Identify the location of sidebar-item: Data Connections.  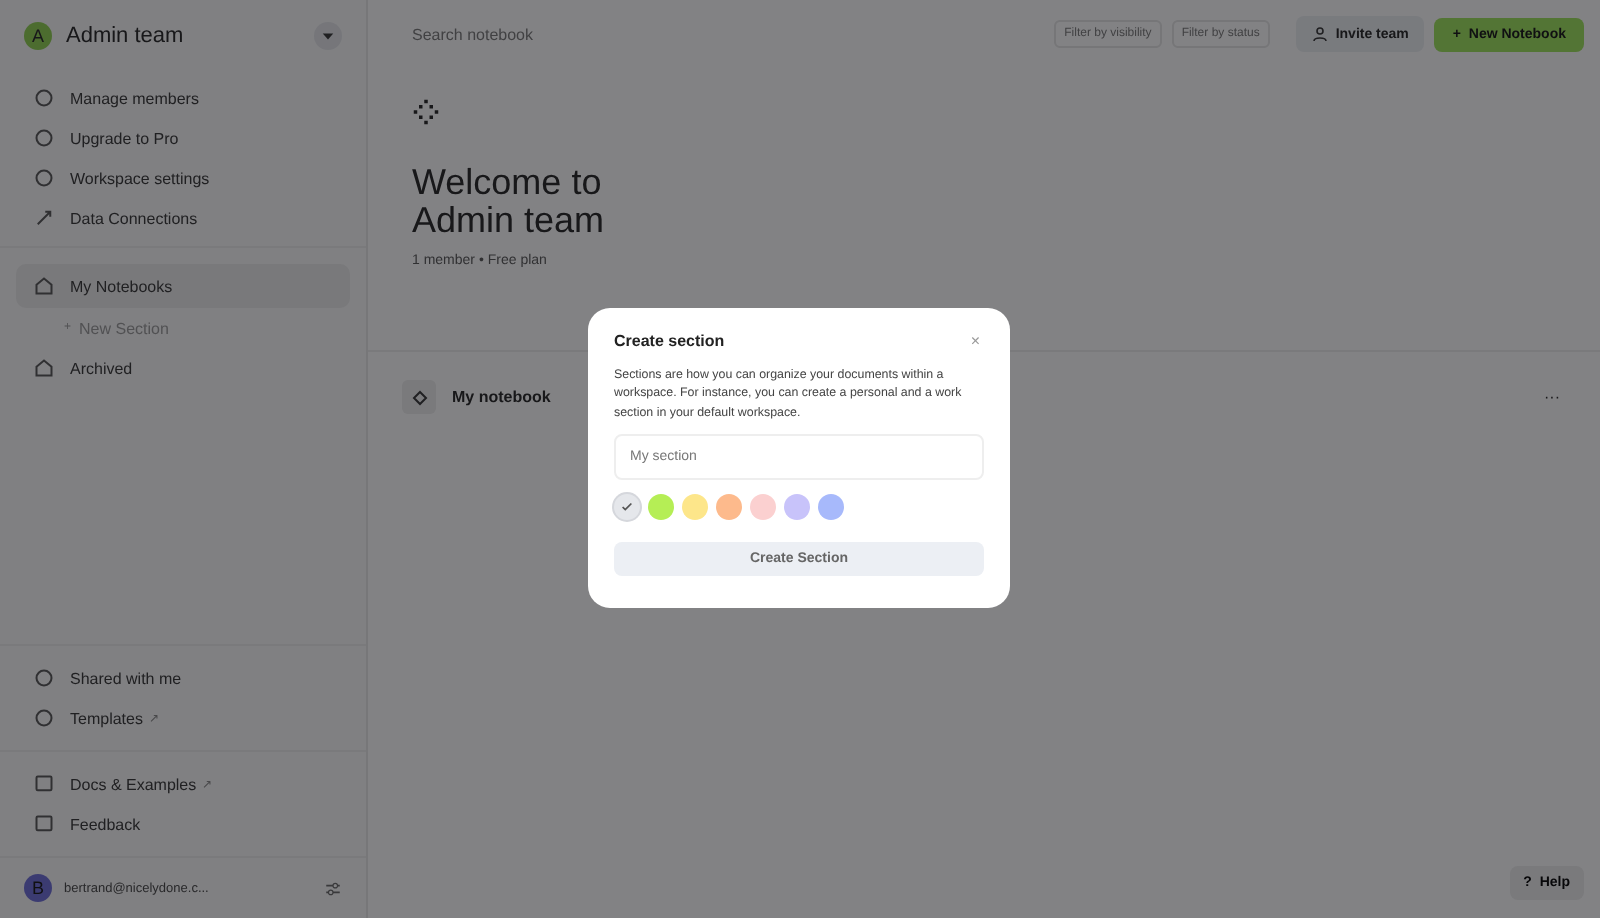
(183, 218).